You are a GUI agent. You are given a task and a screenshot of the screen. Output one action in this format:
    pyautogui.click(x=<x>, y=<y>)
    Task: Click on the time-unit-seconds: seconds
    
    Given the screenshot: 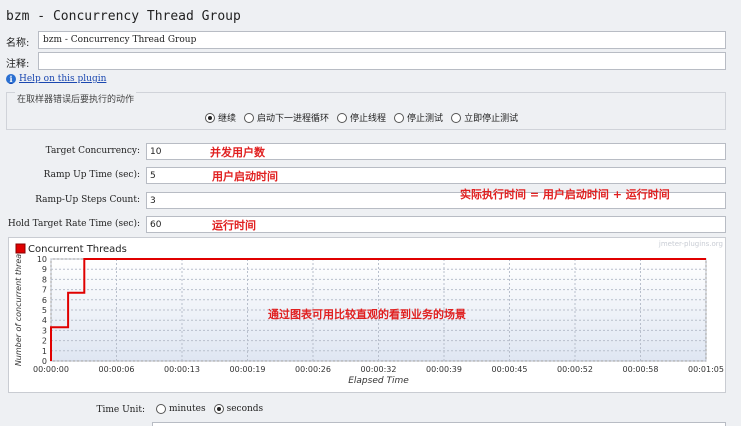 What is the action you would take?
    pyautogui.click(x=238, y=409)
    